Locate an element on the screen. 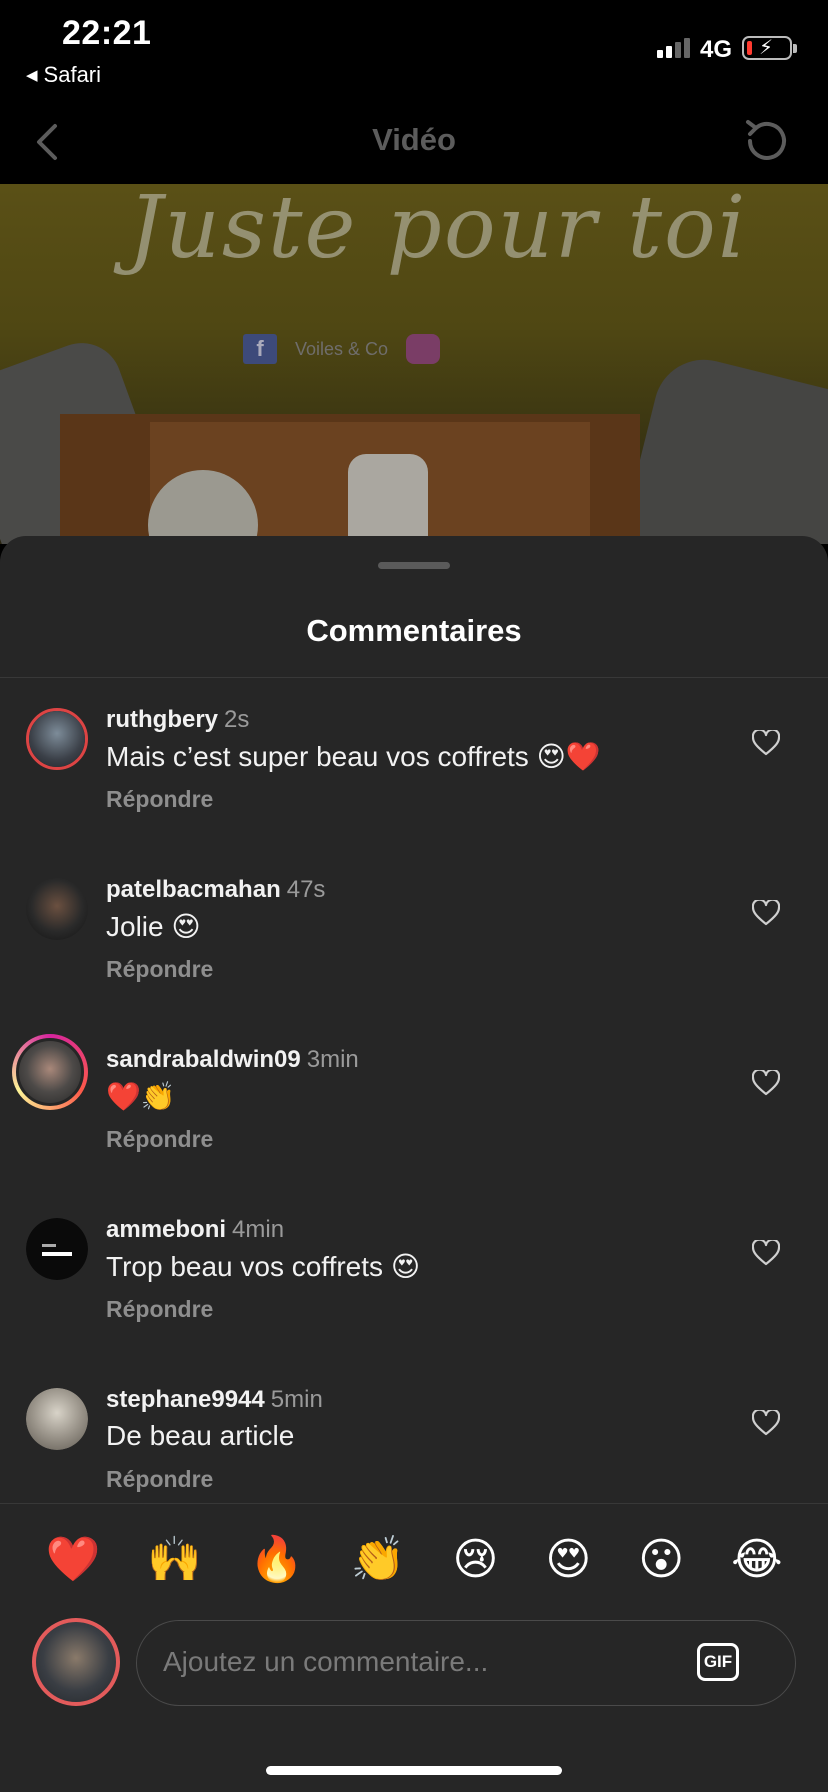 Image resolution: width=828 pixels, height=1792 pixels. video-brand-text: Voiles & Co is located at coordinates (342, 348).